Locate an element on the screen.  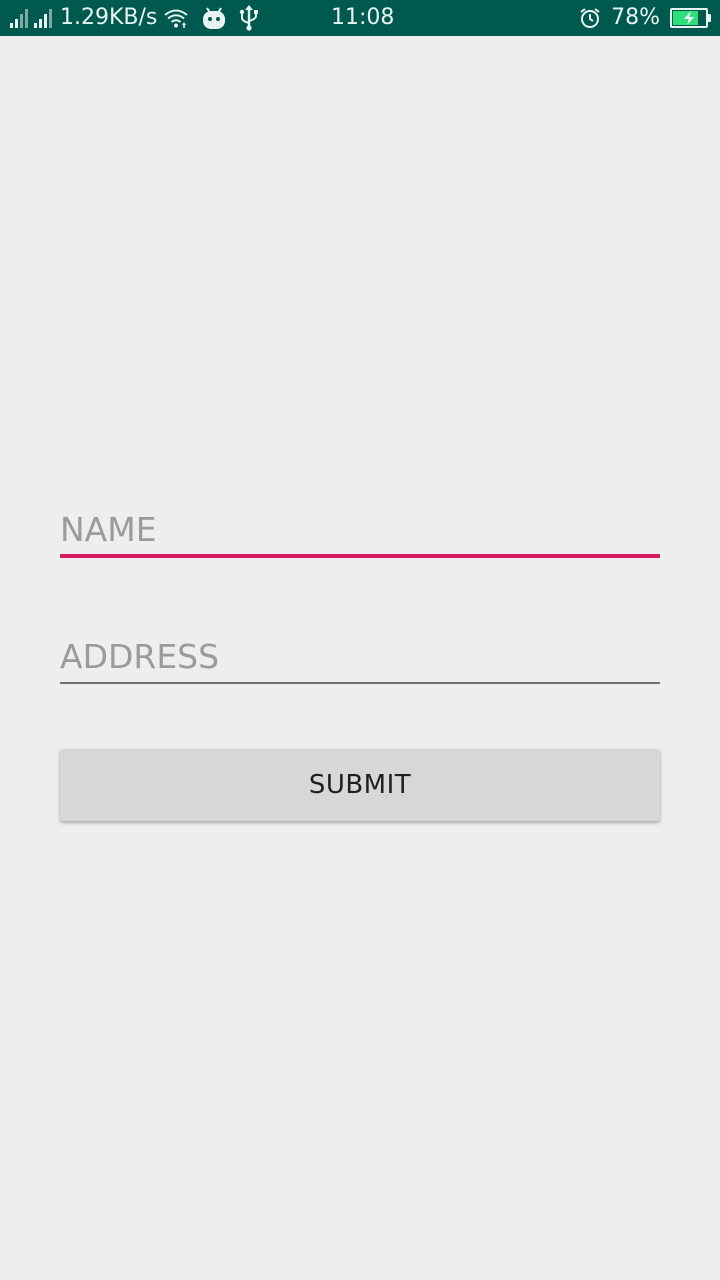
status-left-group: 1.29KB/s is located at coordinates (134, 18).